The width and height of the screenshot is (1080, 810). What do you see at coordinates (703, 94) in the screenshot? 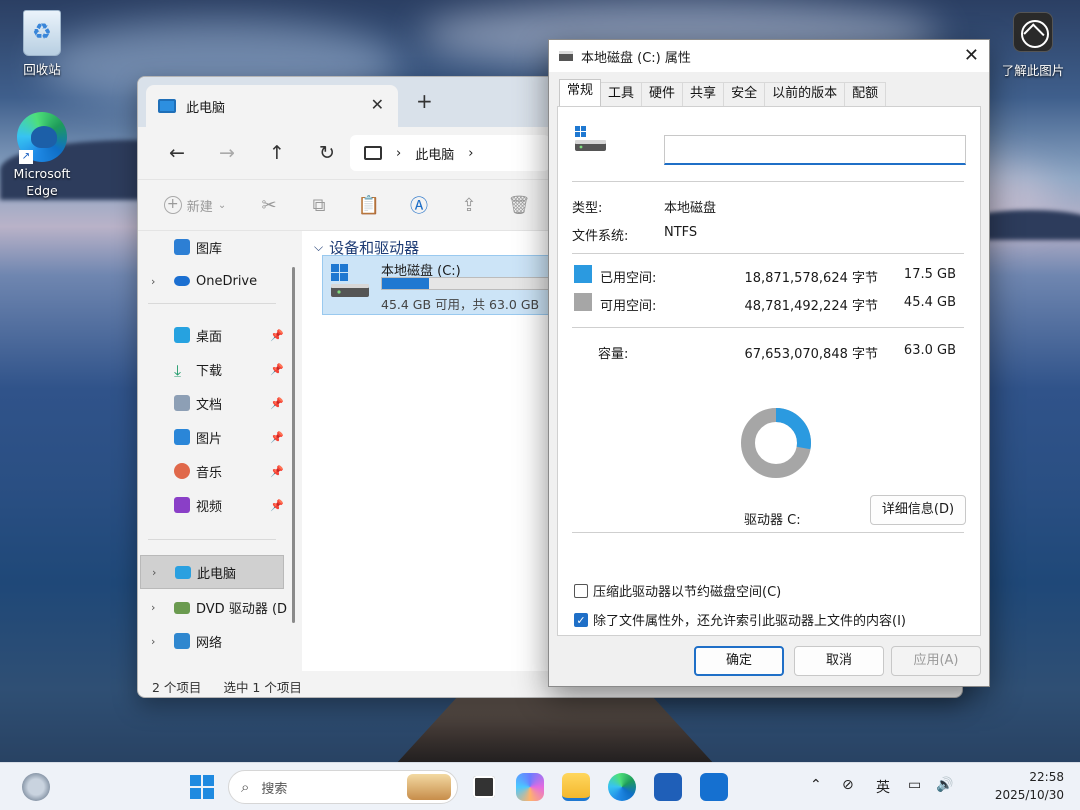
I see `tab-sharing: 共享` at bounding box center [703, 94].